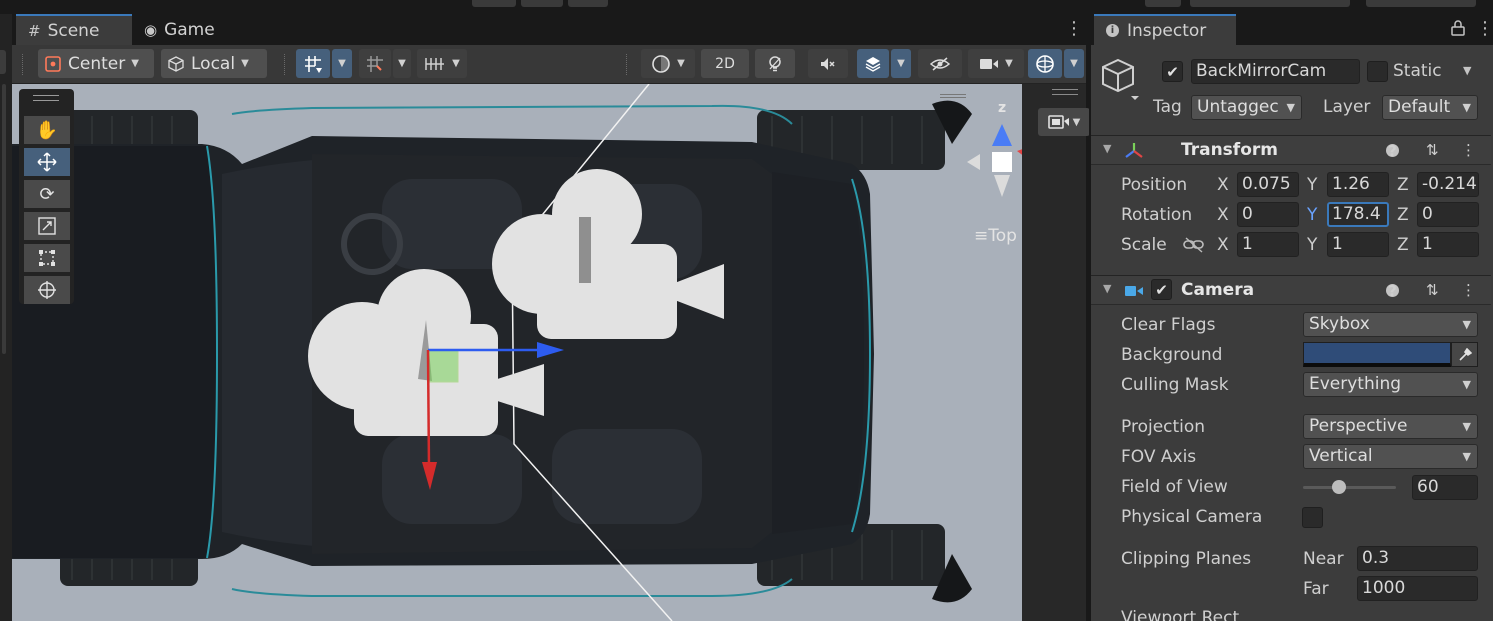 The height and width of the screenshot is (621, 1493). What do you see at coordinates (1390, 324) in the screenshot?
I see `clear-flags-dropdown: Skybox ▼` at bounding box center [1390, 324].